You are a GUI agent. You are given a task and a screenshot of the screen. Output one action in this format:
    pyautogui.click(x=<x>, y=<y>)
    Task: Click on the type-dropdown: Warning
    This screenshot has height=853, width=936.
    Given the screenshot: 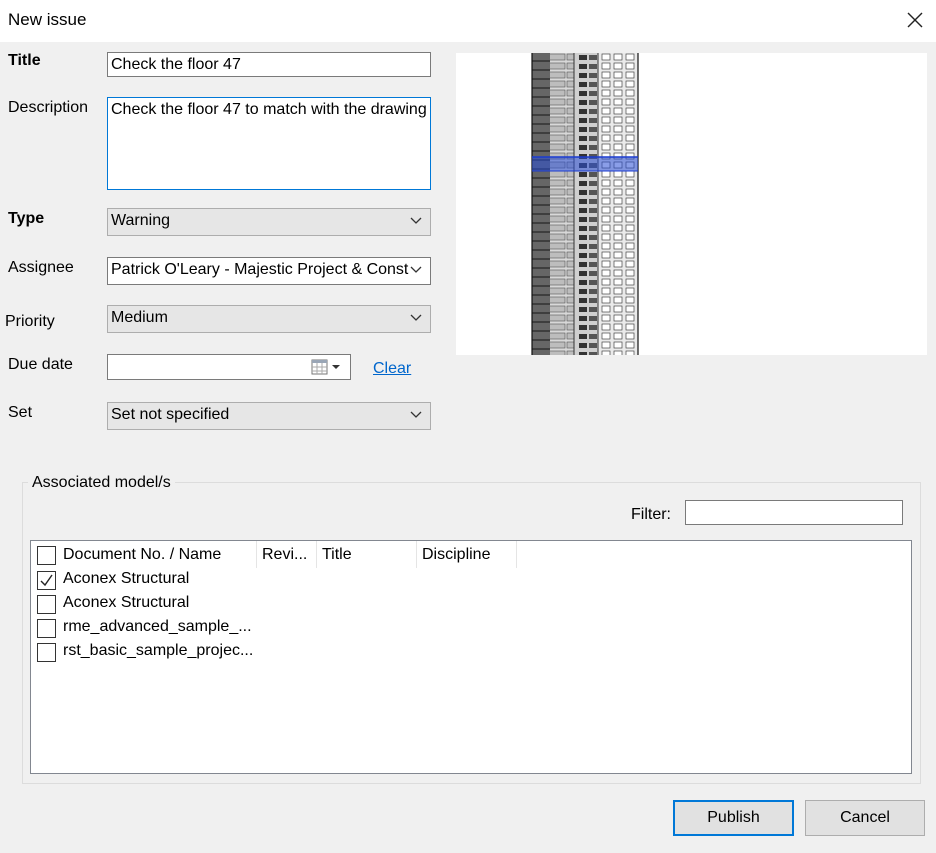 What is the action you would take?
    pyautogui.click(x=269, y=222)
    